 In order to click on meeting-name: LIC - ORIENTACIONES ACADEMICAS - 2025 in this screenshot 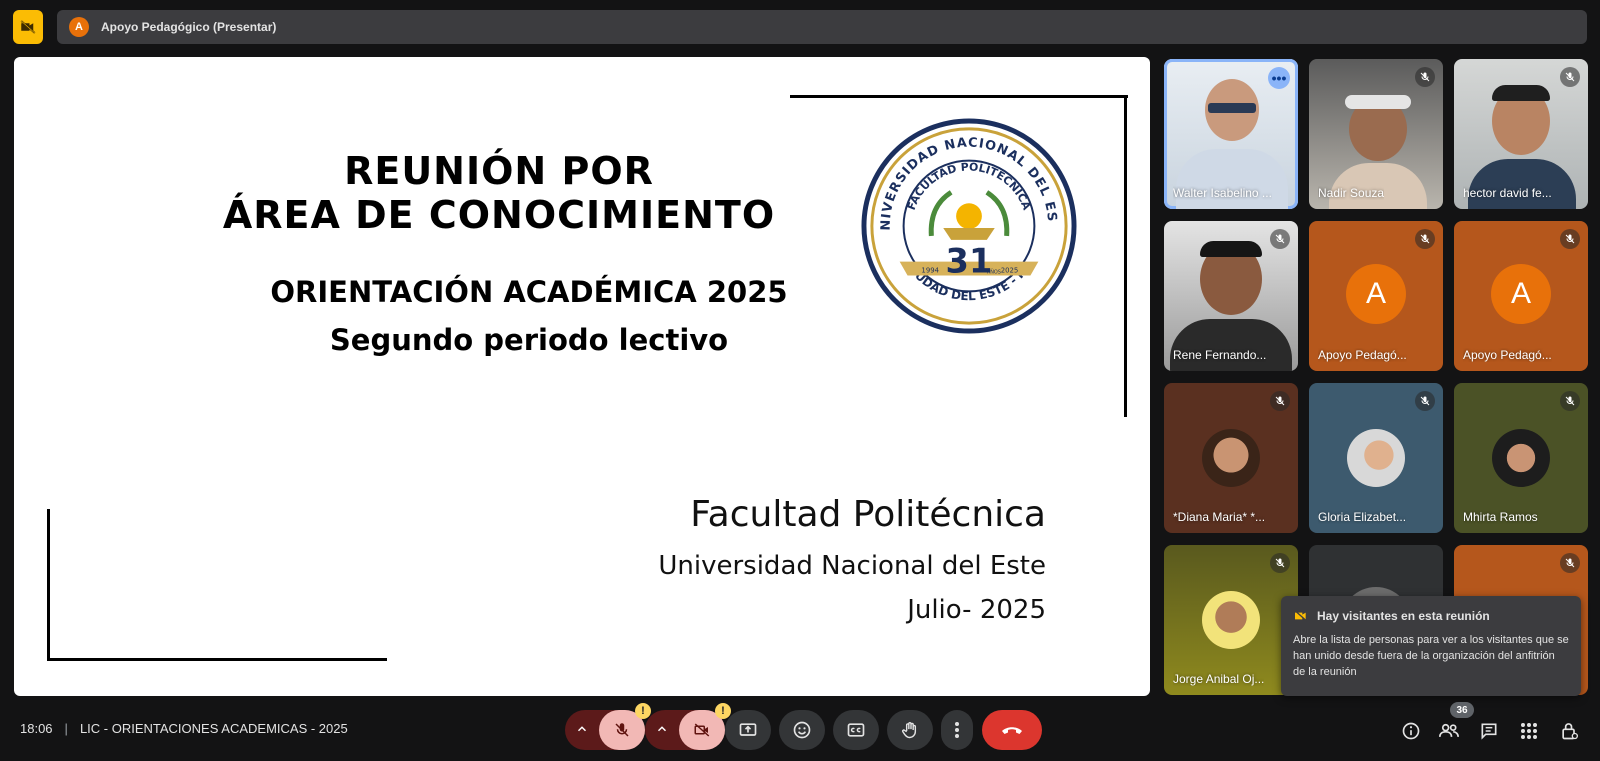, I will do `click(213, 728)`.